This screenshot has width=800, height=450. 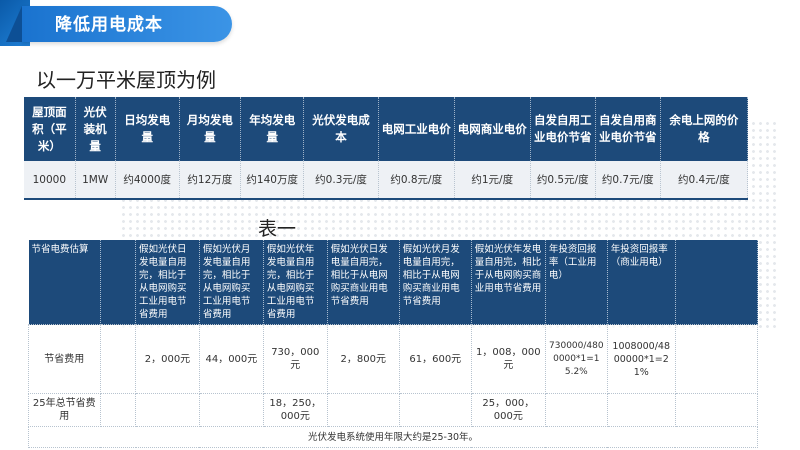 I want to click on table-2-header-cell: 假如光伏月发电量自用完，相比于从电网购买商业用电节省费用, so click(x=435, y=282).